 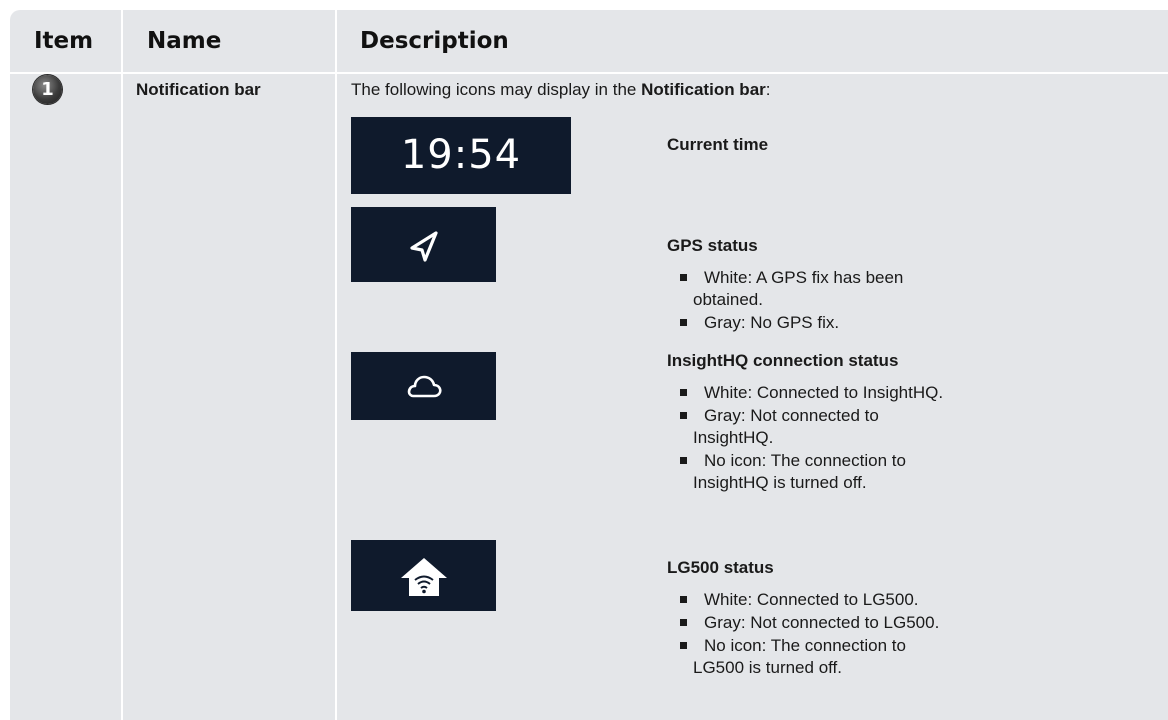 I want to click on bullet-text-cont: InsightHQ., so click(x=733, y=437).